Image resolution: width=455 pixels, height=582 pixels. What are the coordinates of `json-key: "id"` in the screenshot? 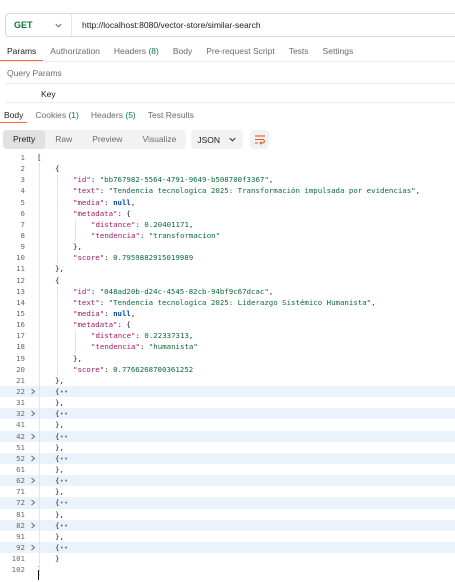 It's located at (82, 291).